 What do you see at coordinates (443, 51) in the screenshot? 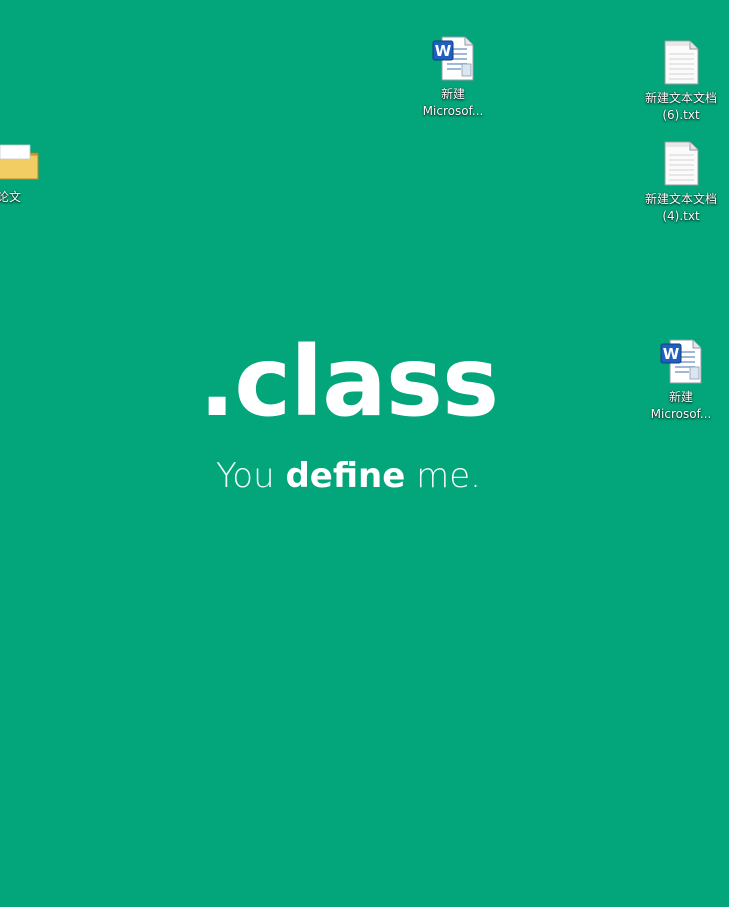
I see `svg-text: W` at bounding box center [443, 51].